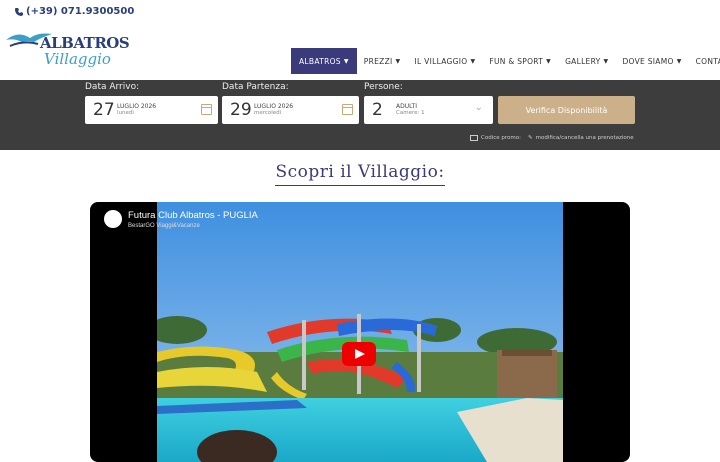 This screenshot has width=720, height=462. I want to click on video-title: Futura Club Albatros - PUGLIA, so click(193, 215).